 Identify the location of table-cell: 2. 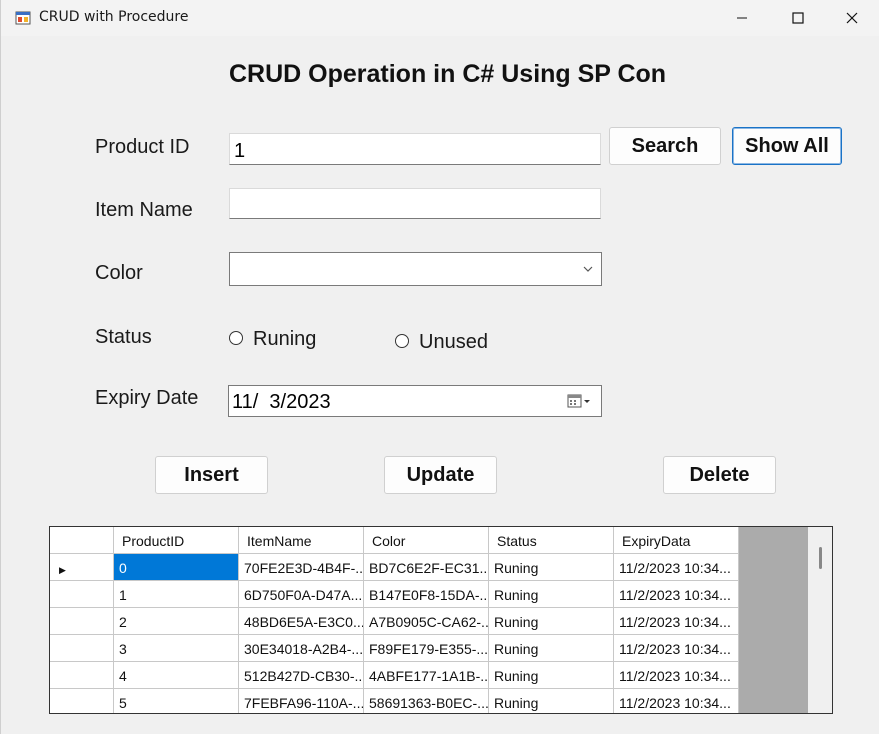
(176, 621).